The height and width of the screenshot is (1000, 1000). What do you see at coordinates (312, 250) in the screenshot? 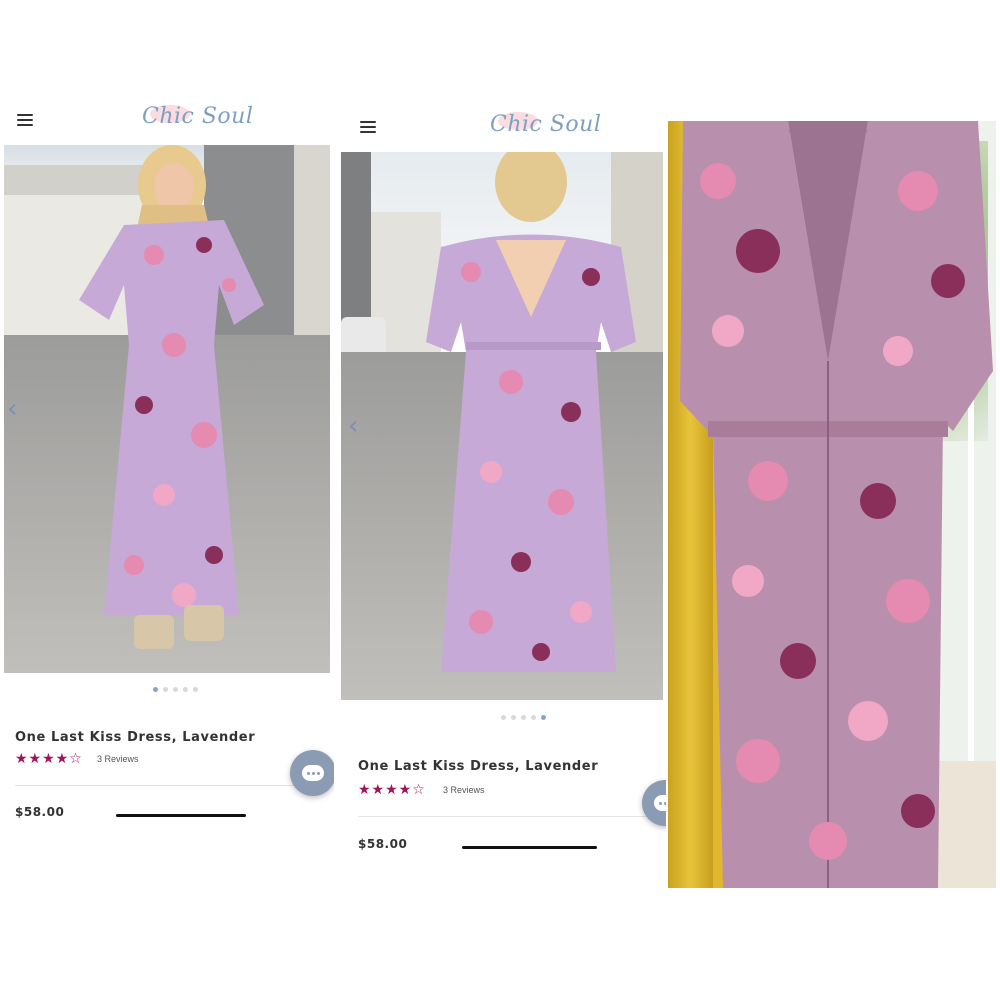
I see `background-building-light` at bounding box center [312, 250].